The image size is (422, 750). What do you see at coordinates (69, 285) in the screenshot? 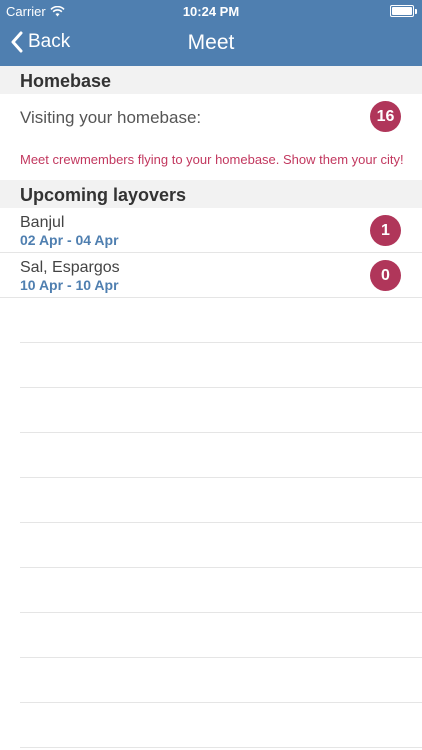
I see `layover-dates: 10 Apr - 10 Apr` at bounding box center [69, 285].